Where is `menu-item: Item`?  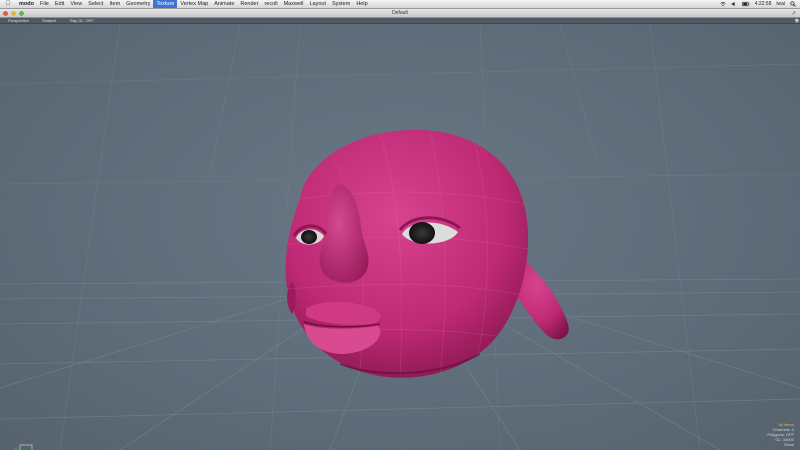
menu-item: Item is located at coordinates (114, 4).